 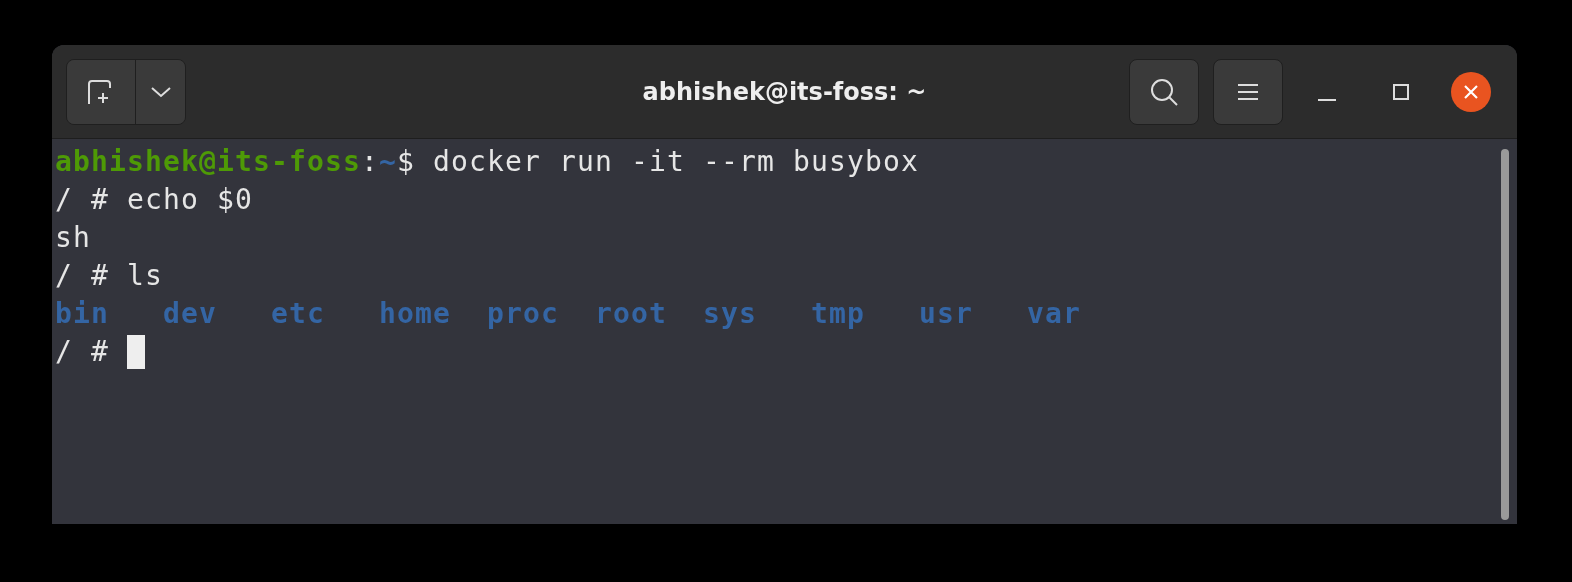 What do you see at coordinates (523, 314) in the screenshot?
I see `directory-name: proc` at bounding box center [523, 314].